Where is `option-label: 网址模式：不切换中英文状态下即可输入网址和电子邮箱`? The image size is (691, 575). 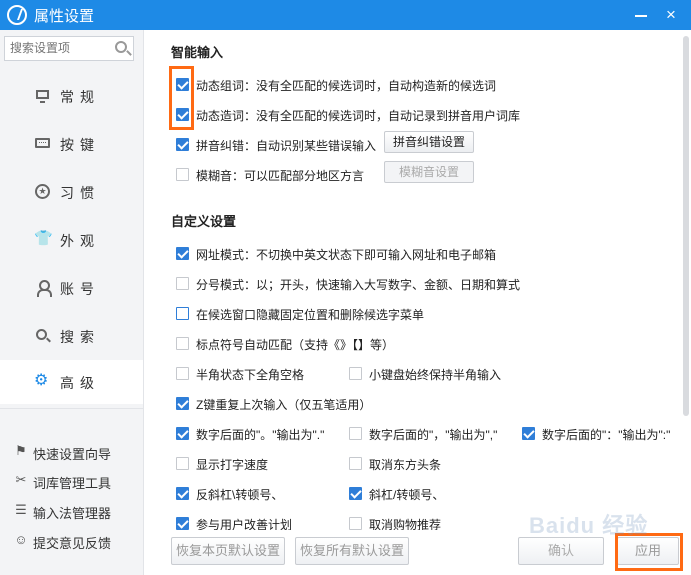
option-label: 网址模式：不切换中英文状态下即可输入网址和电子邮箱 is located at coordinates (346, 255).